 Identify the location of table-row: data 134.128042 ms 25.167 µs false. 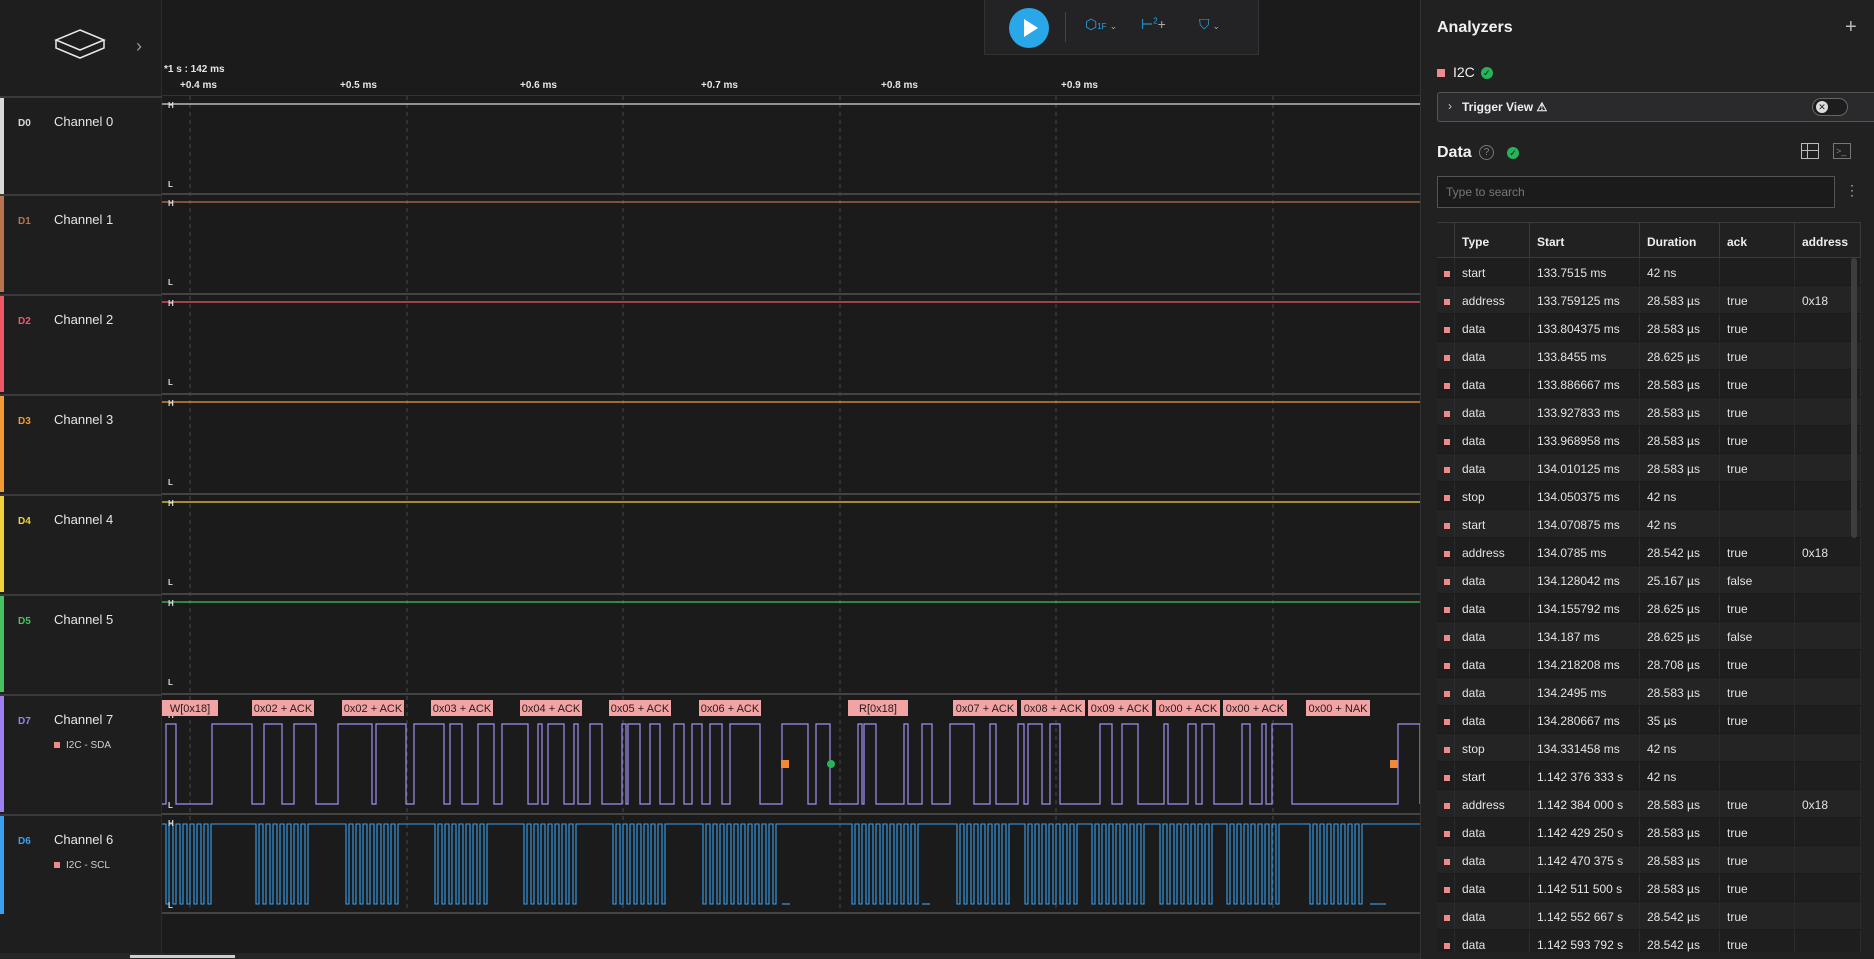
(1649, 580).